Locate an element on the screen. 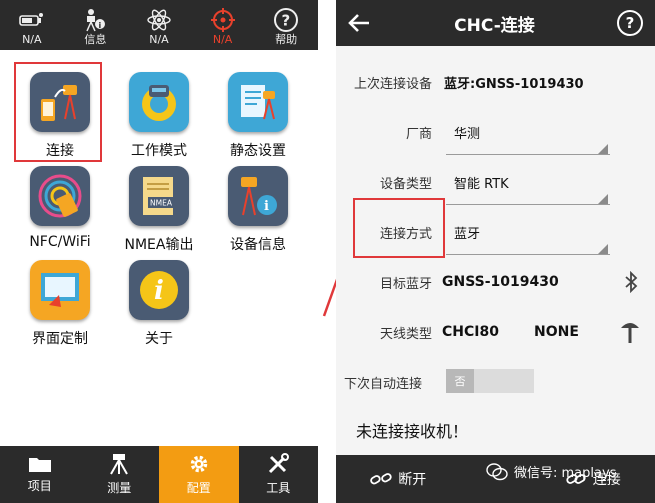  disconnect-label: 断开 is located at coordinates (412, 480).